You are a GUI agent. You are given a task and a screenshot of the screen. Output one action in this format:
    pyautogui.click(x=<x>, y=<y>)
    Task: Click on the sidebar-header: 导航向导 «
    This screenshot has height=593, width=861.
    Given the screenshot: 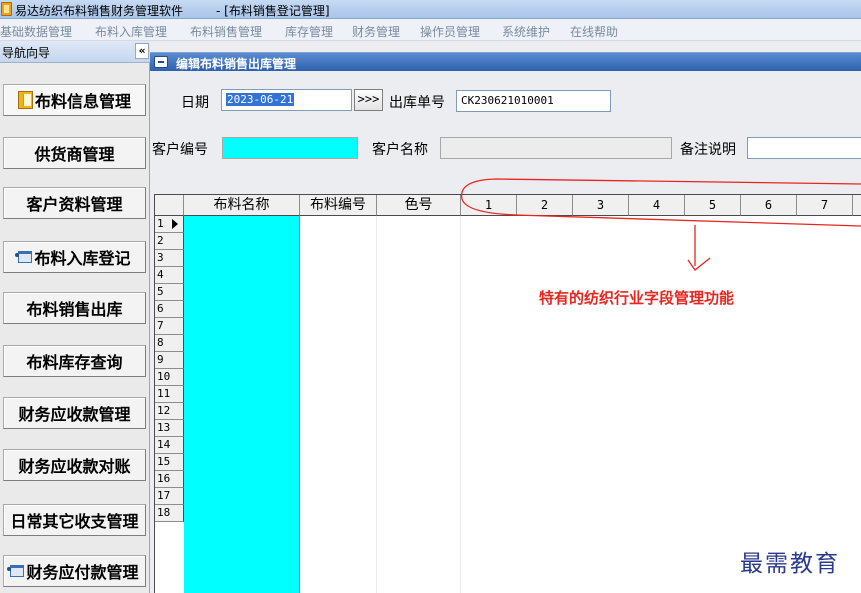 What is the action you would take?
    pyautogui.click(x=75, y=52)
    